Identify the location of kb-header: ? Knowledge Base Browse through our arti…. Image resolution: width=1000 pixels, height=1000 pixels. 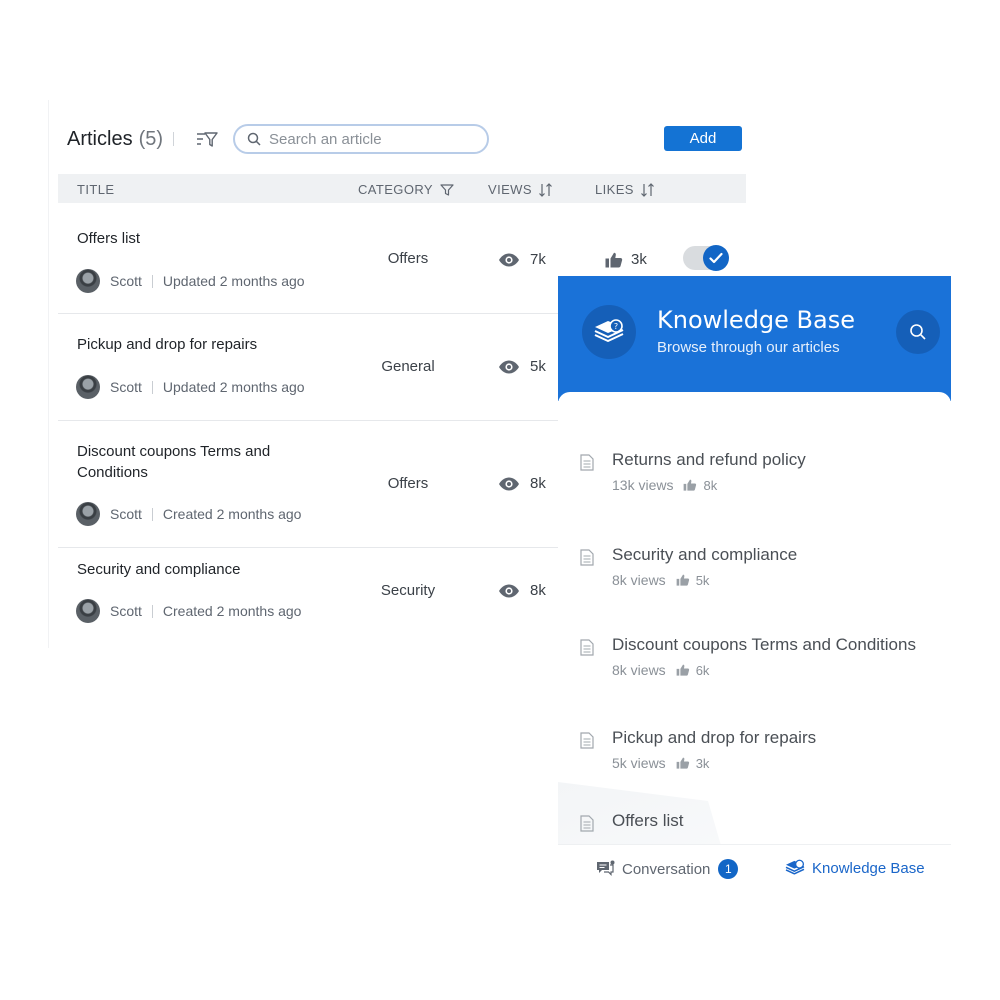
(754, 338).